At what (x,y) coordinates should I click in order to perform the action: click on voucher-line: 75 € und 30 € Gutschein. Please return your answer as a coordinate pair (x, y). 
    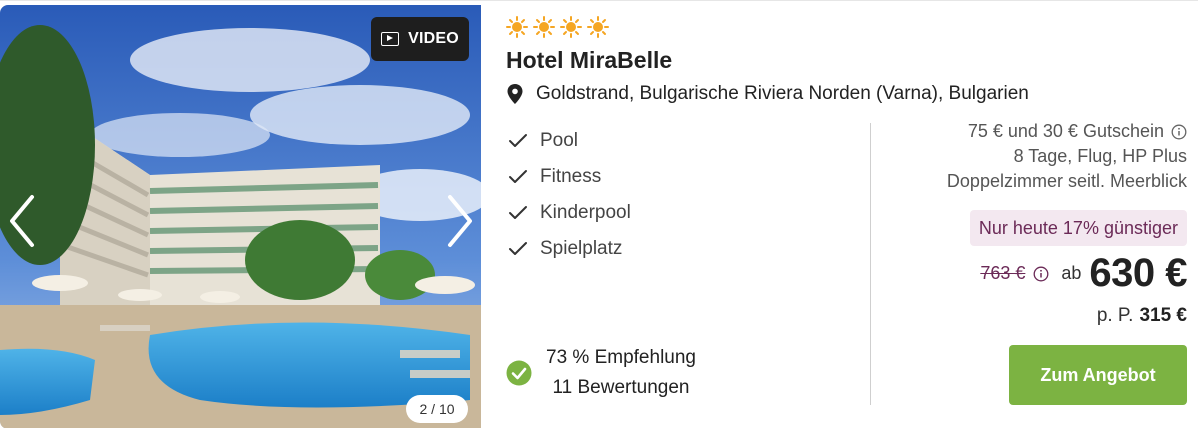
    Looking at the image, I should click on (1027, 131).